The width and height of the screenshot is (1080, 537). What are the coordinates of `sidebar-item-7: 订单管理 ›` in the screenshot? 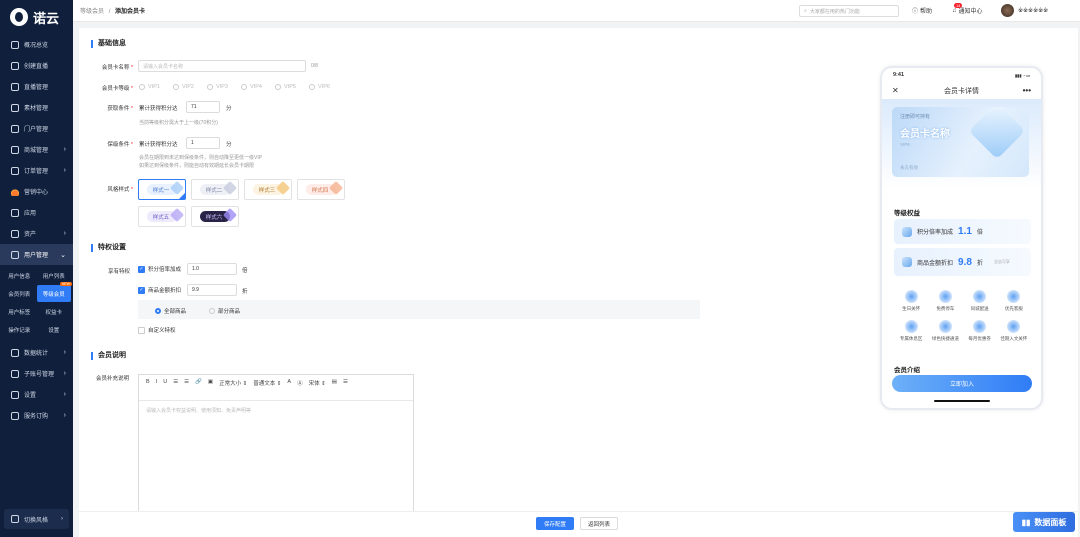 It's located at (36, 170).